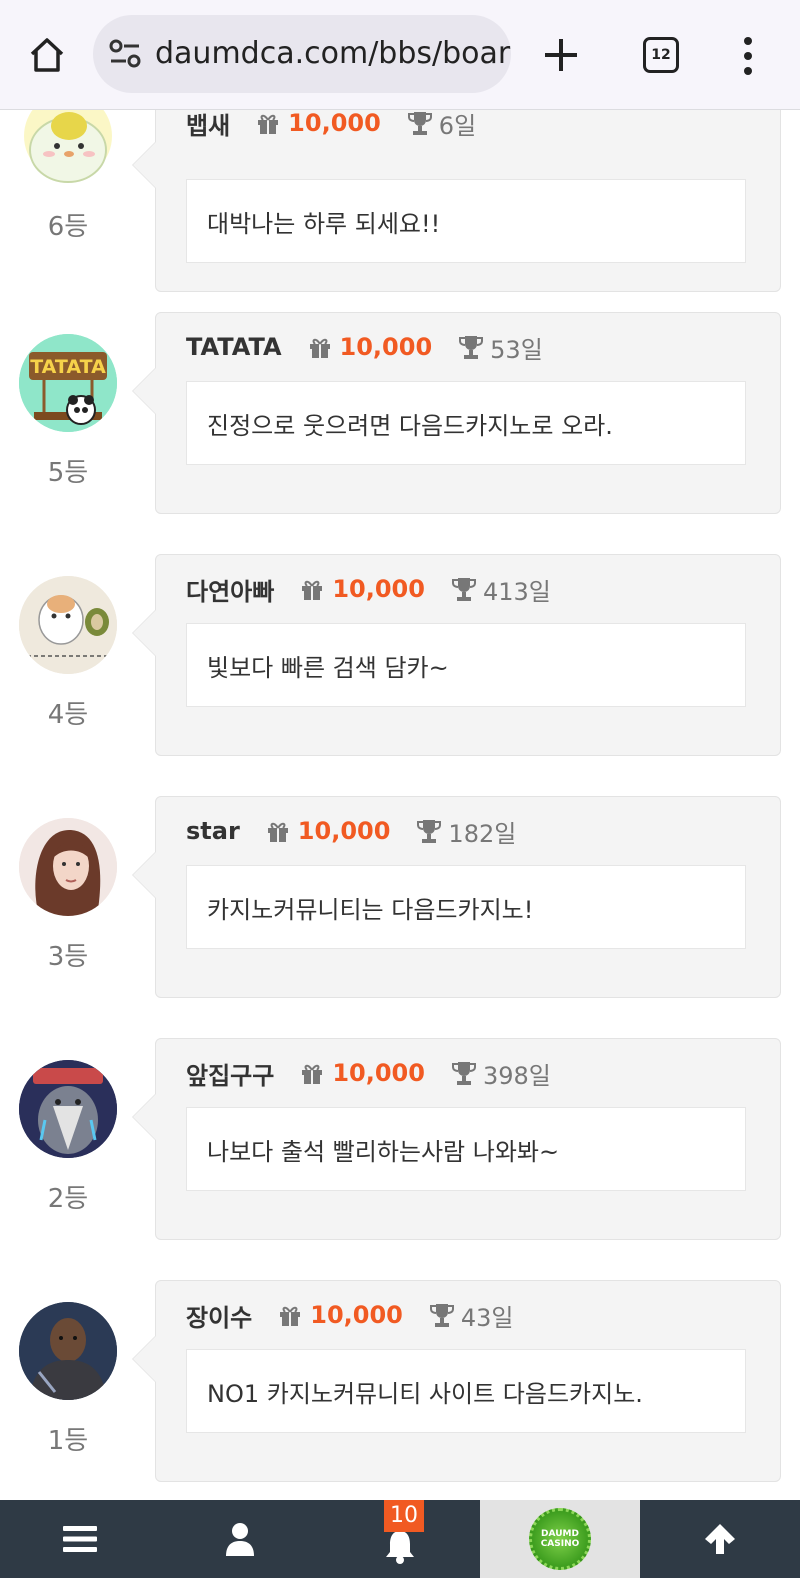 This screenshot has width=800, height=1578. I want to click on comment-card: 장이수 10,000 43일 NO1 카지노커뮤니티 사이트 다음드카지노., so click(456, 1381).